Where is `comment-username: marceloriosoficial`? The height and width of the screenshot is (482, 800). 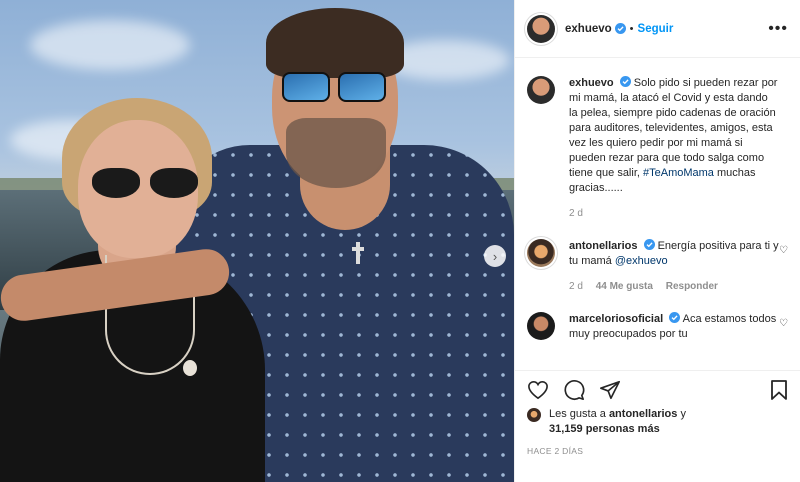
comment-username: marceloriosoficial is located at coordinates (616, 319).